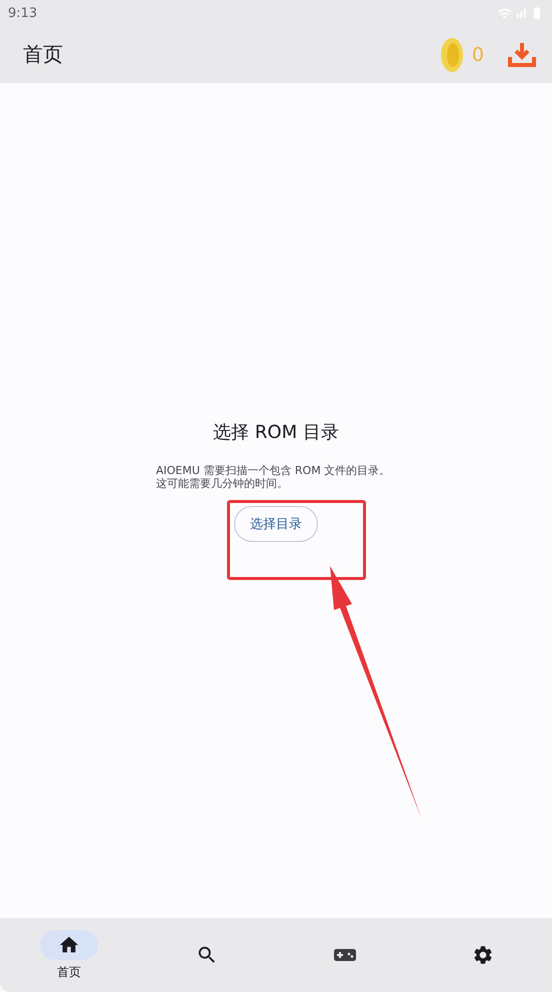 The width and height of the screenshot is (552, 992). What do you see at coordinates (23, 13) in the screenshot?
I see `status-time: 9:13` at bounding box center [23, 13].